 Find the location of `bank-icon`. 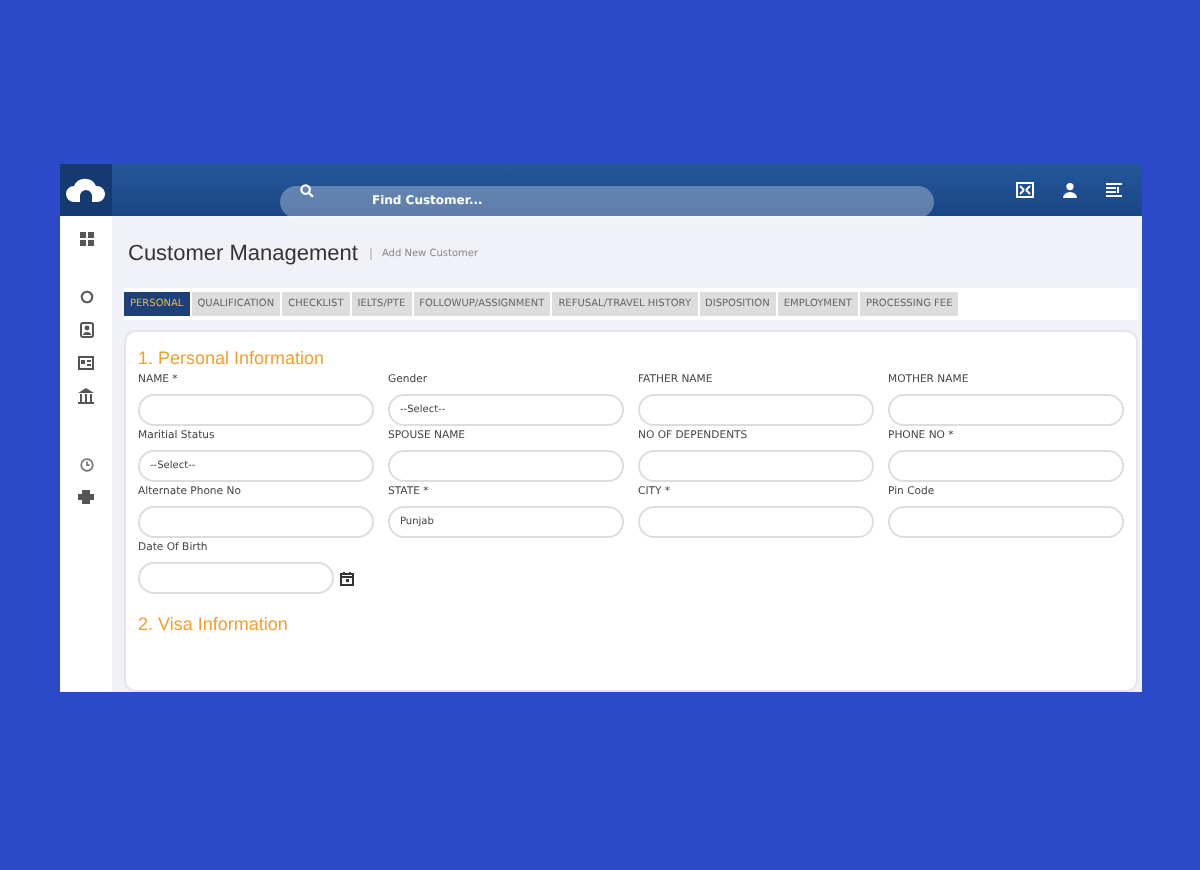

bank-icon is located at coordinates (86, 396).